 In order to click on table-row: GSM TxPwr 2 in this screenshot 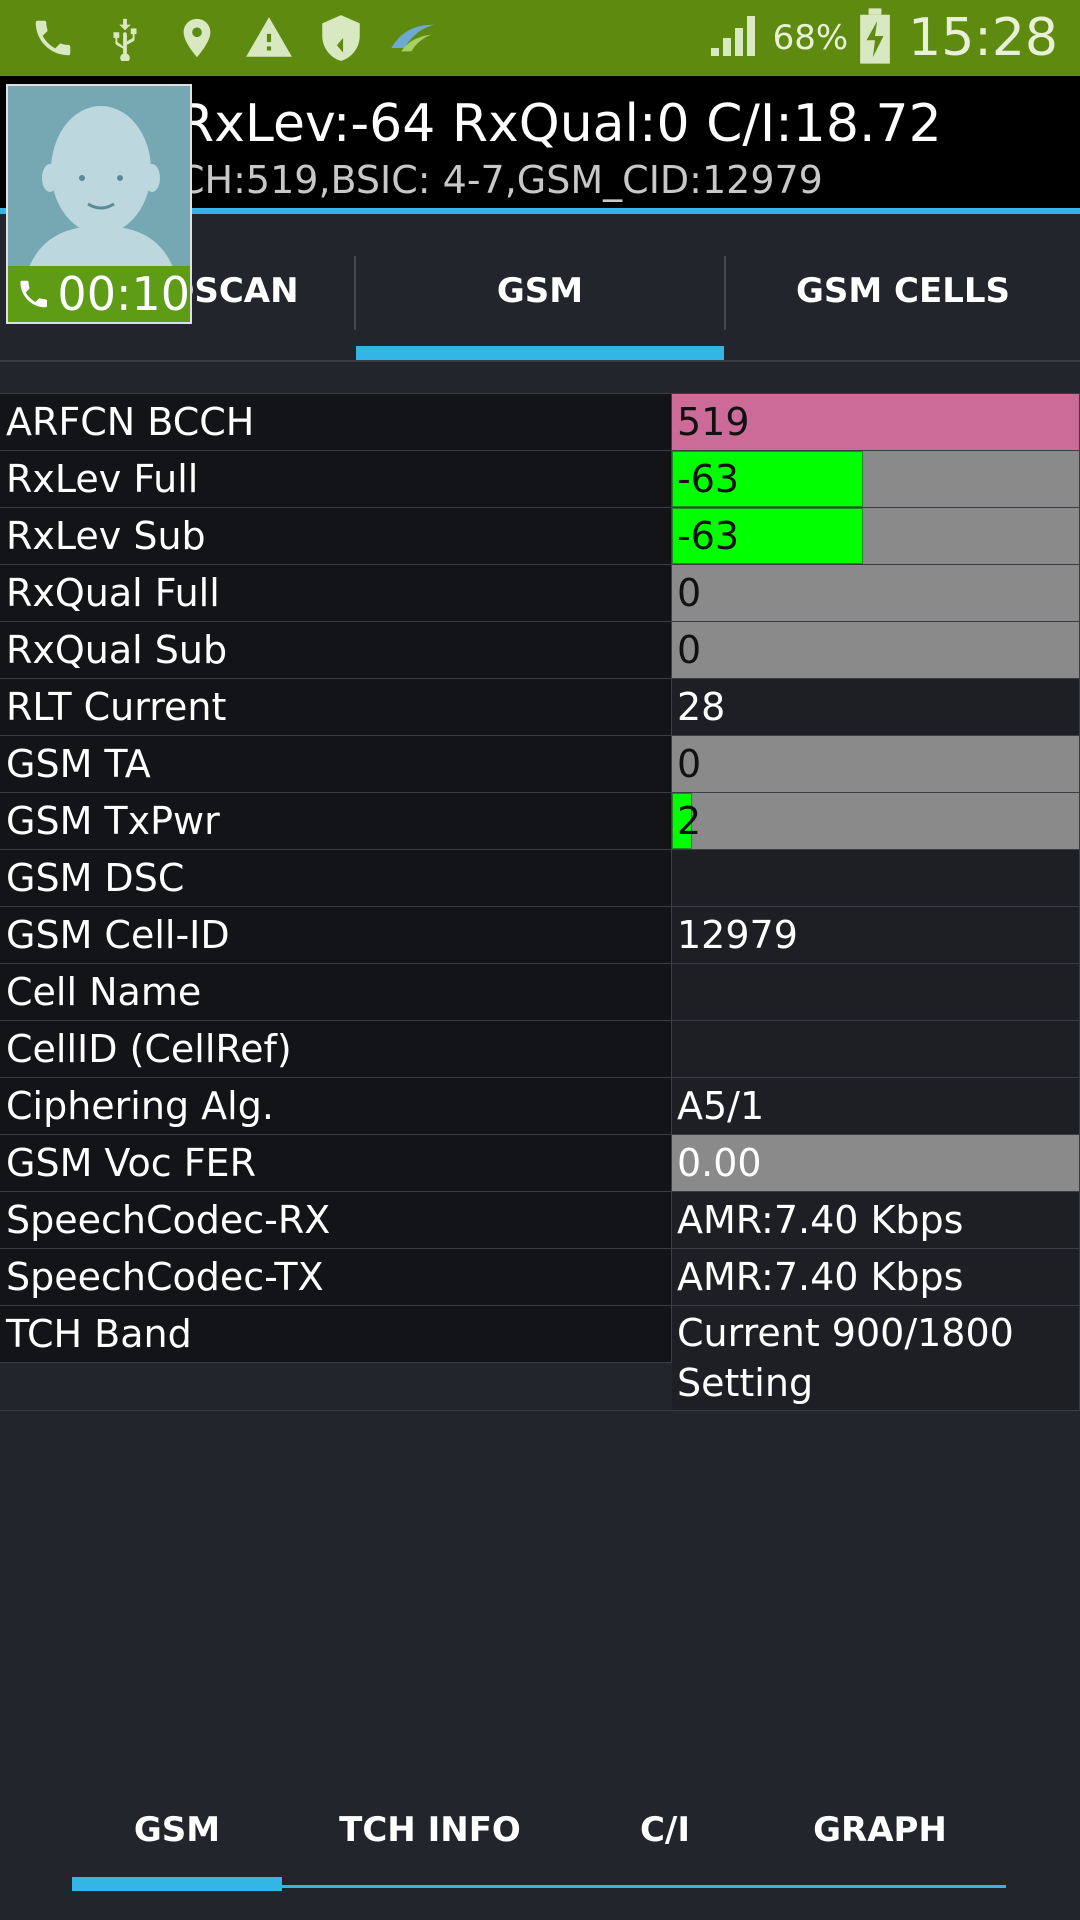, I will do `click(540, 820)`.